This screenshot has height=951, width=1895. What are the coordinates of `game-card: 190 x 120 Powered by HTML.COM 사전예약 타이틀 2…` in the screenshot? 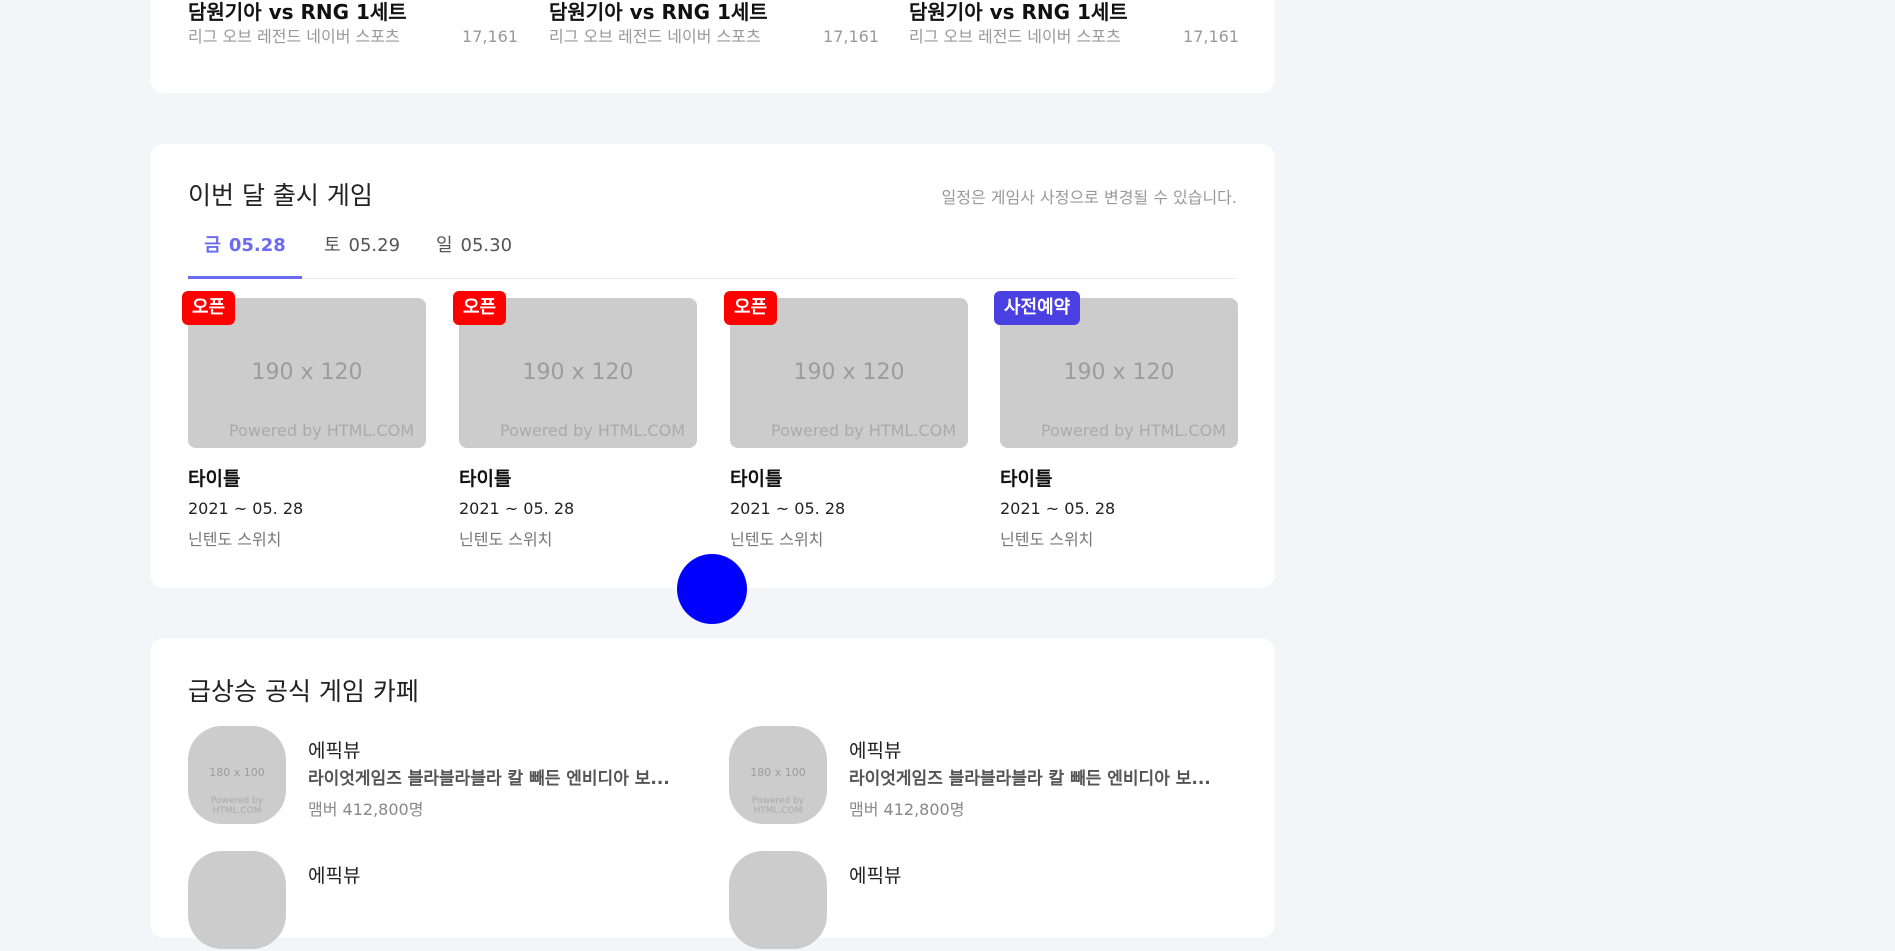 It's located at (1116, 420).